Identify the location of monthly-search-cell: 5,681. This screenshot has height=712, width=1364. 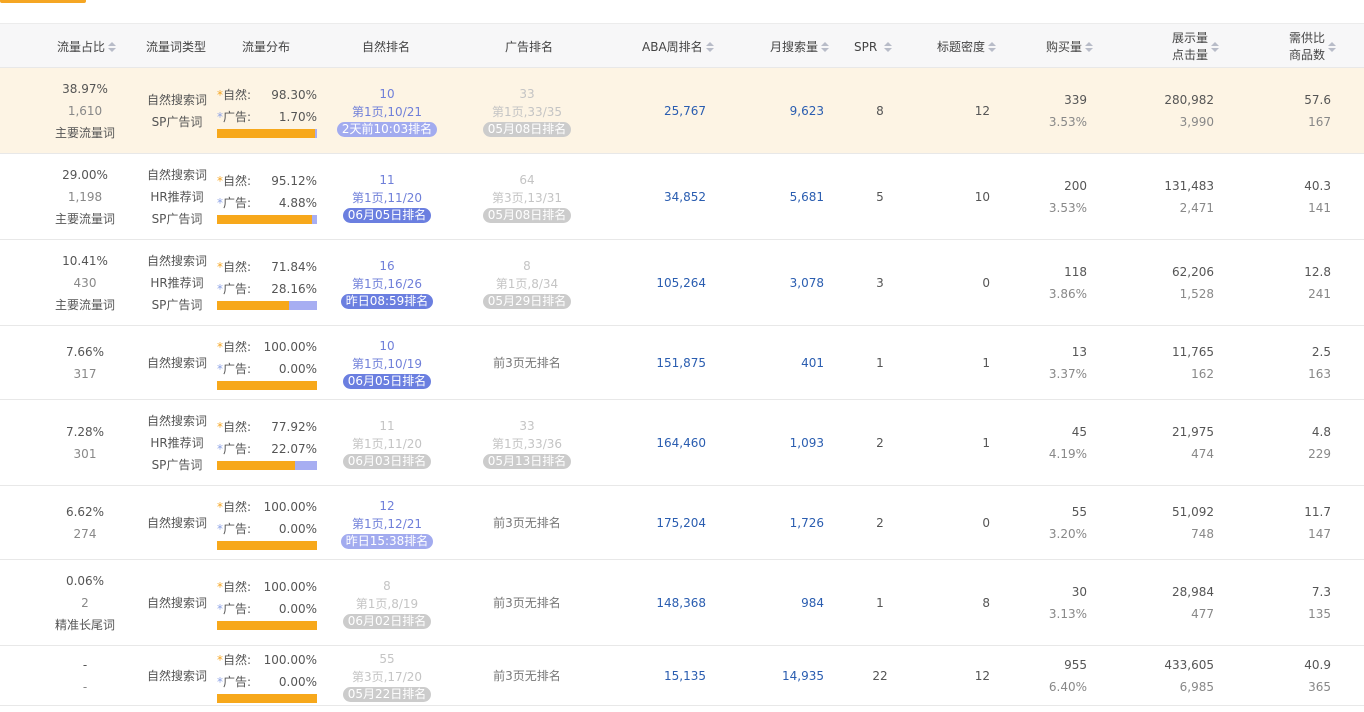
(781, 197).